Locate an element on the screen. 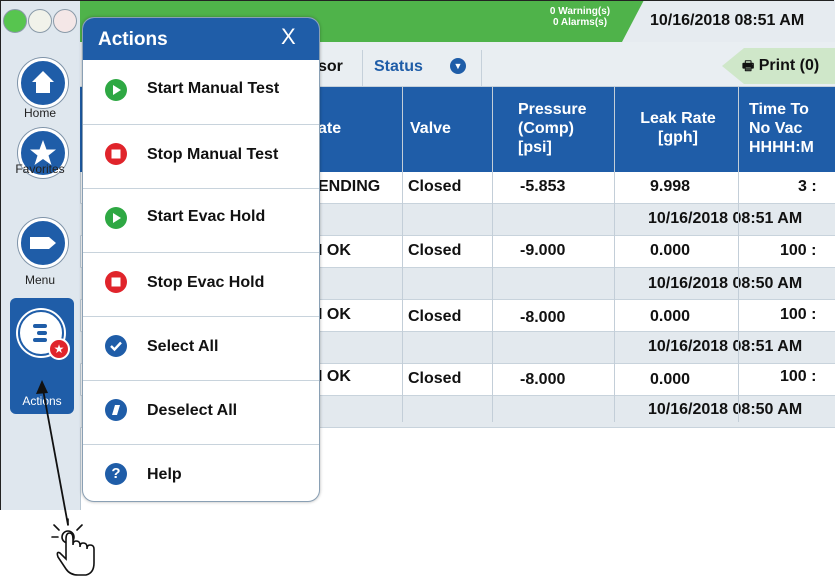  menu-arrow-icon is located at coordinates (43, 243).